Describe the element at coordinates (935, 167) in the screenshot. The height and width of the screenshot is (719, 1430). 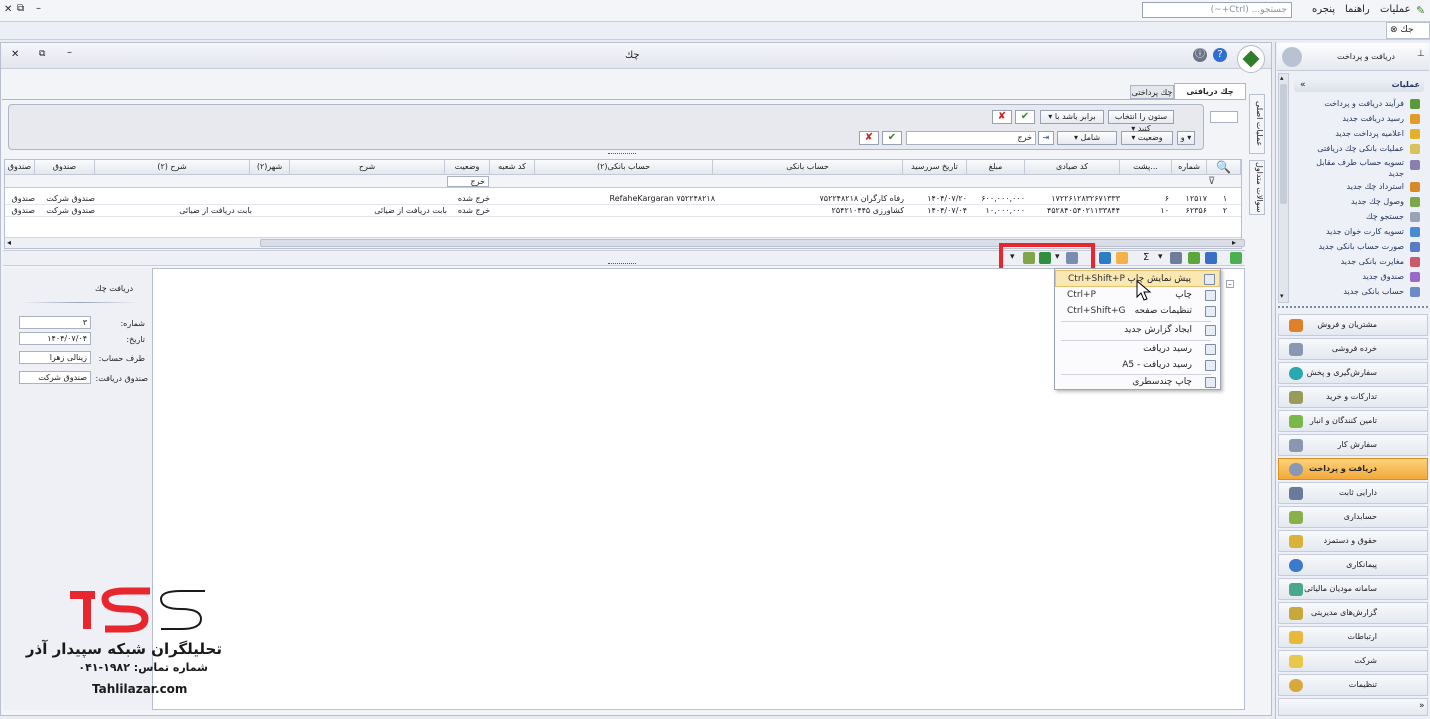
I see `column-header: تاریخ سررسید` at that location.